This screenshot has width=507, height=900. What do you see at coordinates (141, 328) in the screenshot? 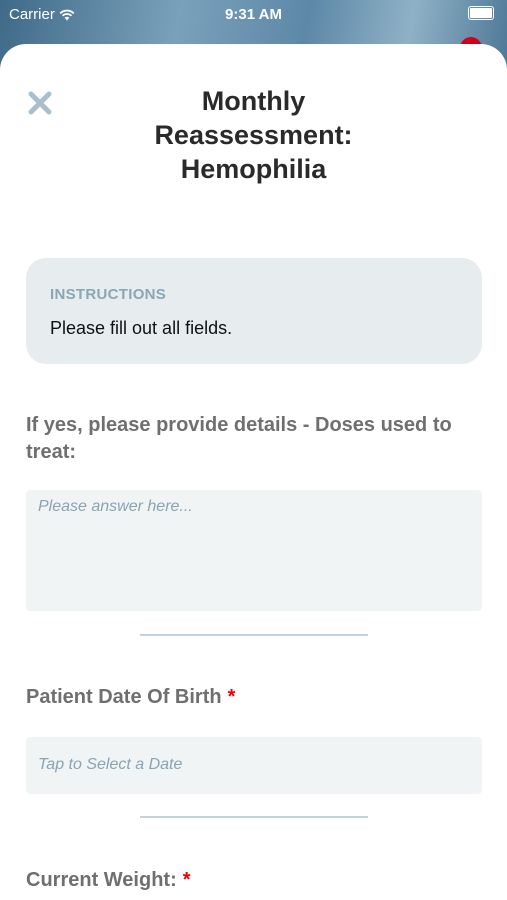
I see `instructions-text: Please fill out all fields.` at bounding box center [141, 328].